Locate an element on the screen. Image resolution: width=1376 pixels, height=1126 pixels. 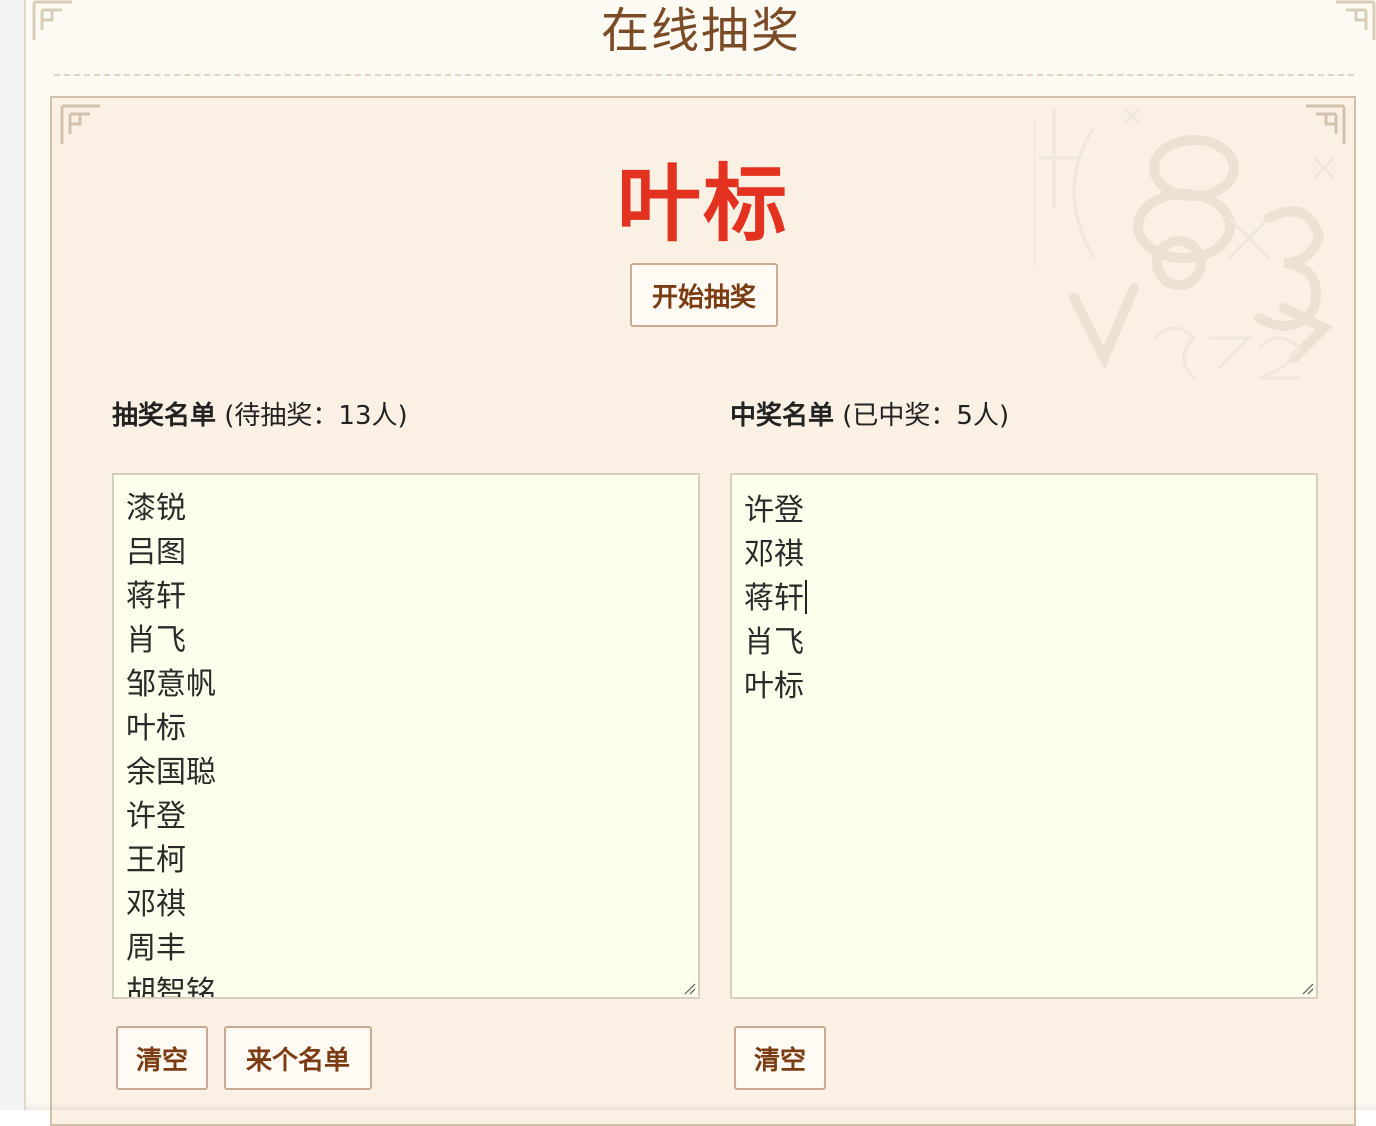
page-title: 在线抽奖 is located at coordinates (700, 31).